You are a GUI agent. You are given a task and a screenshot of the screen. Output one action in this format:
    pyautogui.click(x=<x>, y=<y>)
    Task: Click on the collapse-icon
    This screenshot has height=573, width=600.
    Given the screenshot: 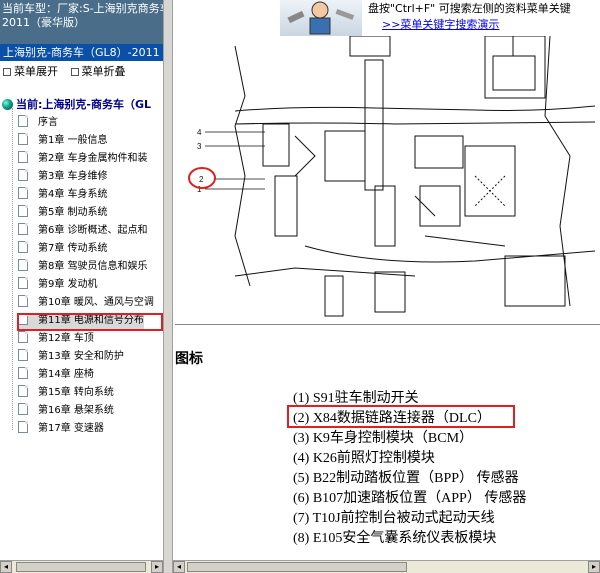 What is the action you would take?
    pyautogui.click(x=74, y=72)
    